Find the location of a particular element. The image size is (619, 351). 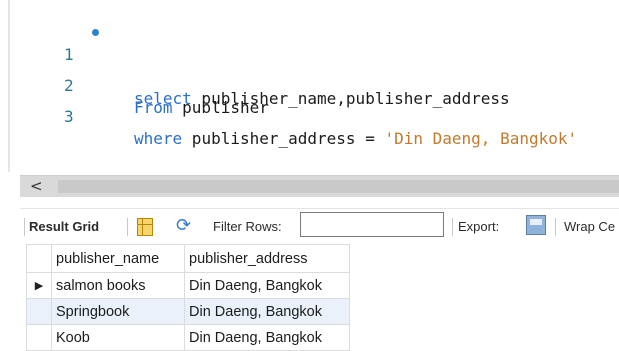

table-row: Springbook Din Daeng, Bangkok is located at coordinates (188, 311).